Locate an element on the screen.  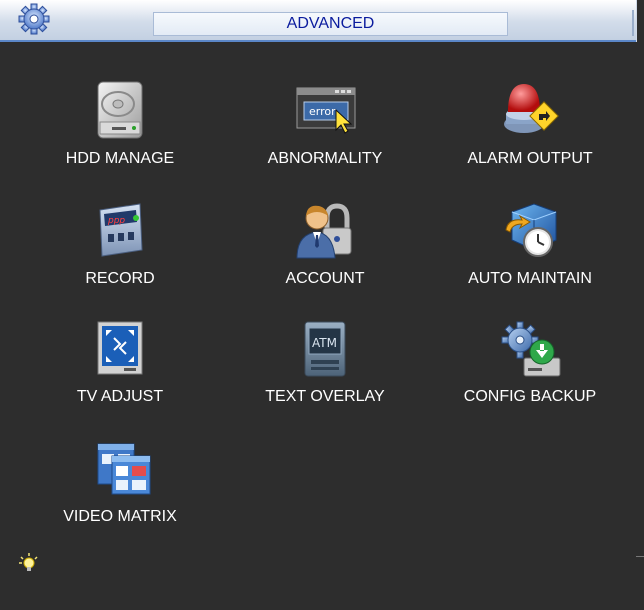
menu-item-label: TV ADJUST is located at coordinates (120, 396).